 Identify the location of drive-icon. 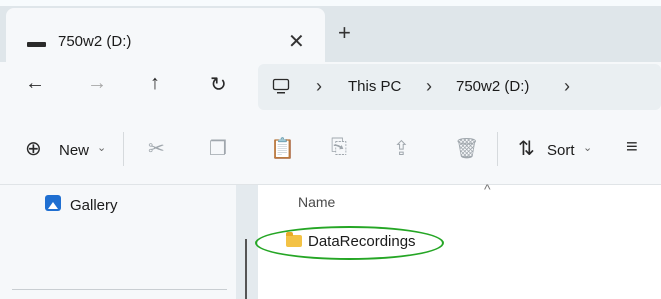
(36, 44).